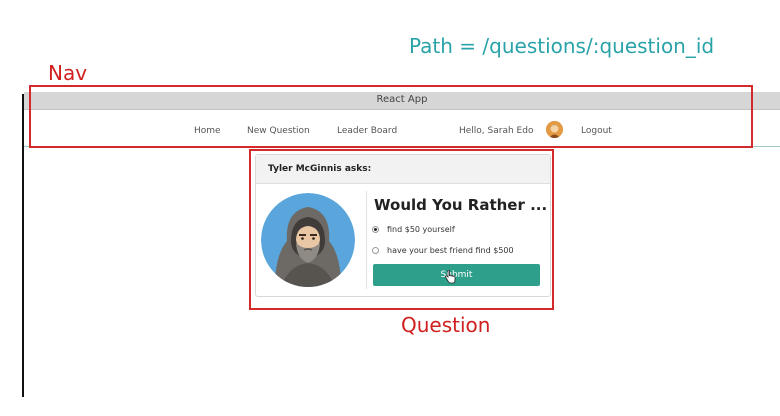  I want to click on nav-annotation-box, so click(391, 116).